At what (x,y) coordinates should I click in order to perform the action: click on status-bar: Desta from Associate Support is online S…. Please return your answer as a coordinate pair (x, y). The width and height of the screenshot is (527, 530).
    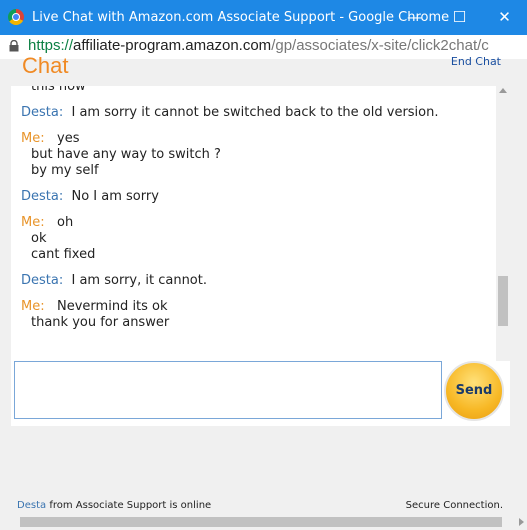
    Looking at the image, I should click on (263, 505).